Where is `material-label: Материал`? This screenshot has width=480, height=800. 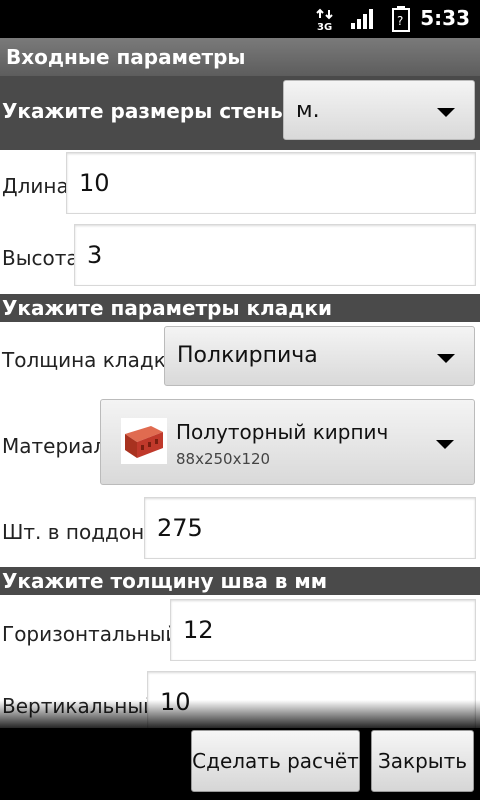
material-label: Материал is located at coordinates (54, 446).